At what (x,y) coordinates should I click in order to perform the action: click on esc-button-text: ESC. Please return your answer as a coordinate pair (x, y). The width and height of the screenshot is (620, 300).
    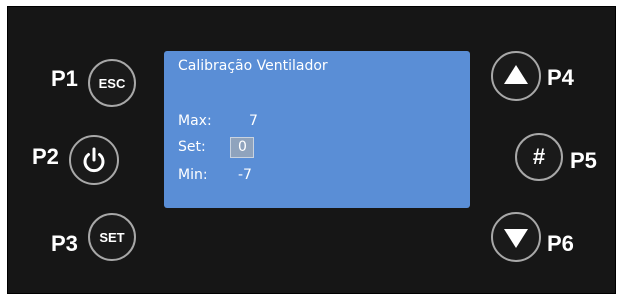
    Looking at the image, I should click on (112, 83).